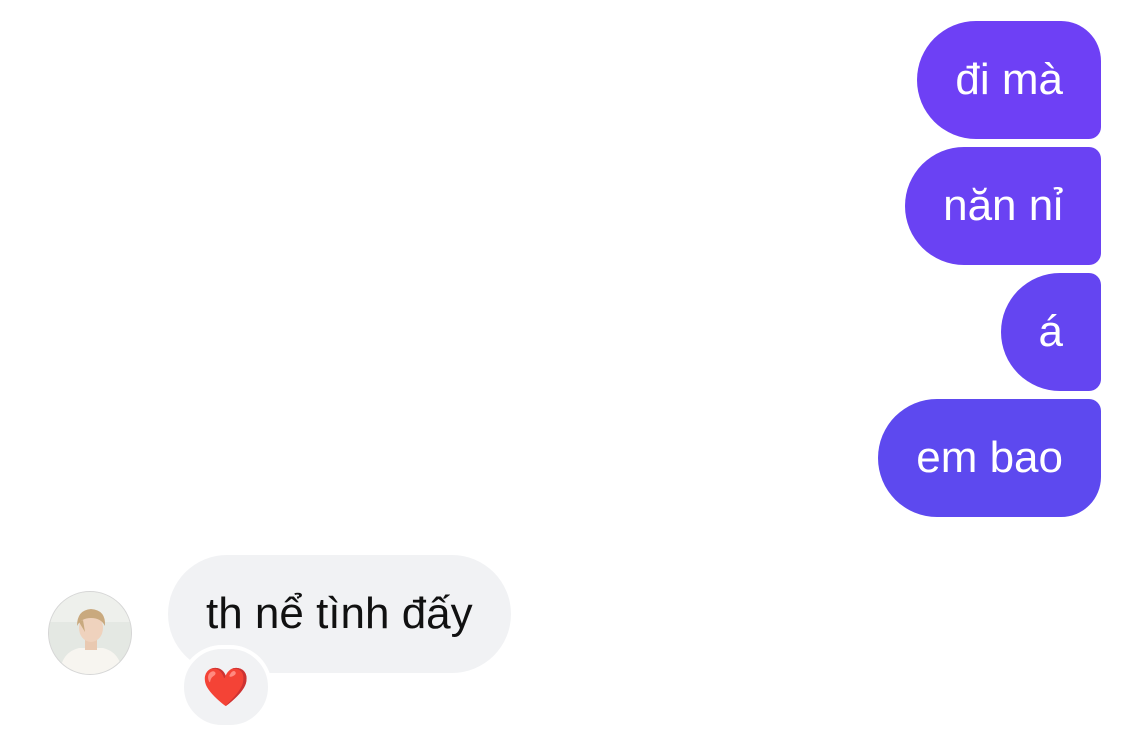  I want to click on heart-icon: ❤️, so click(226, 686).